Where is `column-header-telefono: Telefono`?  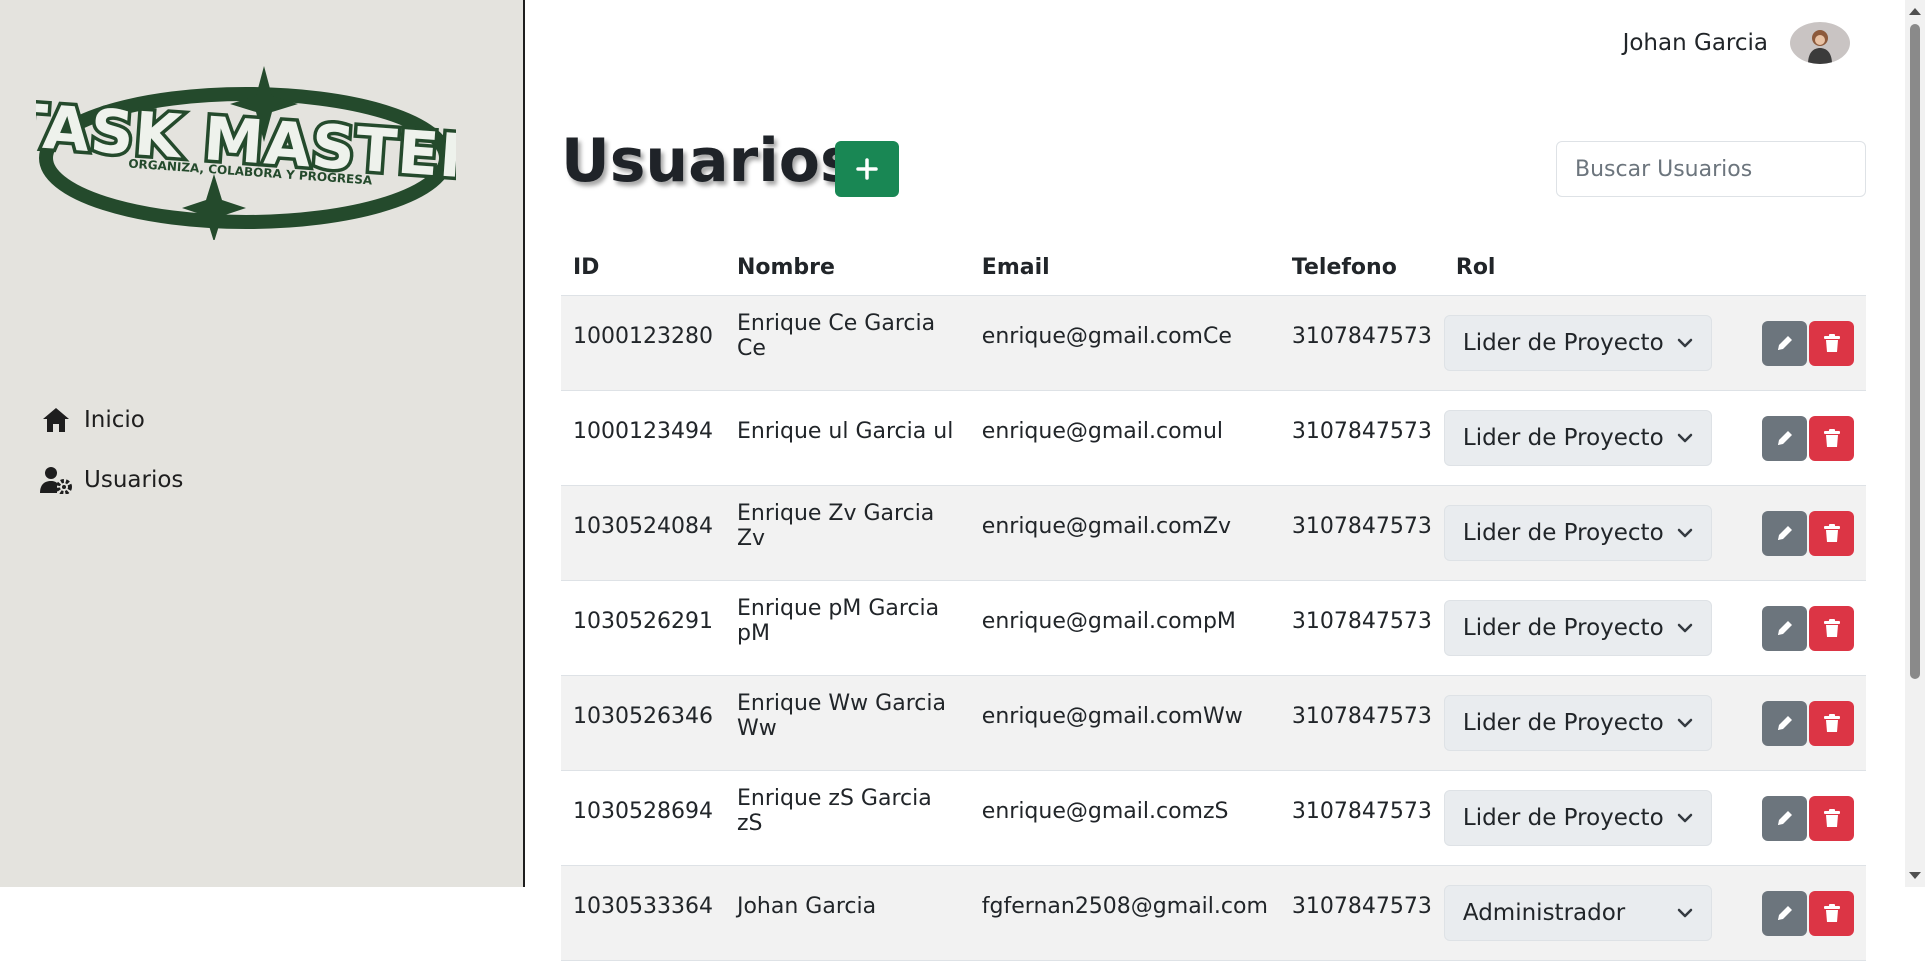
column-header-telefono: Telefono is located at coordinates (1361, 268).